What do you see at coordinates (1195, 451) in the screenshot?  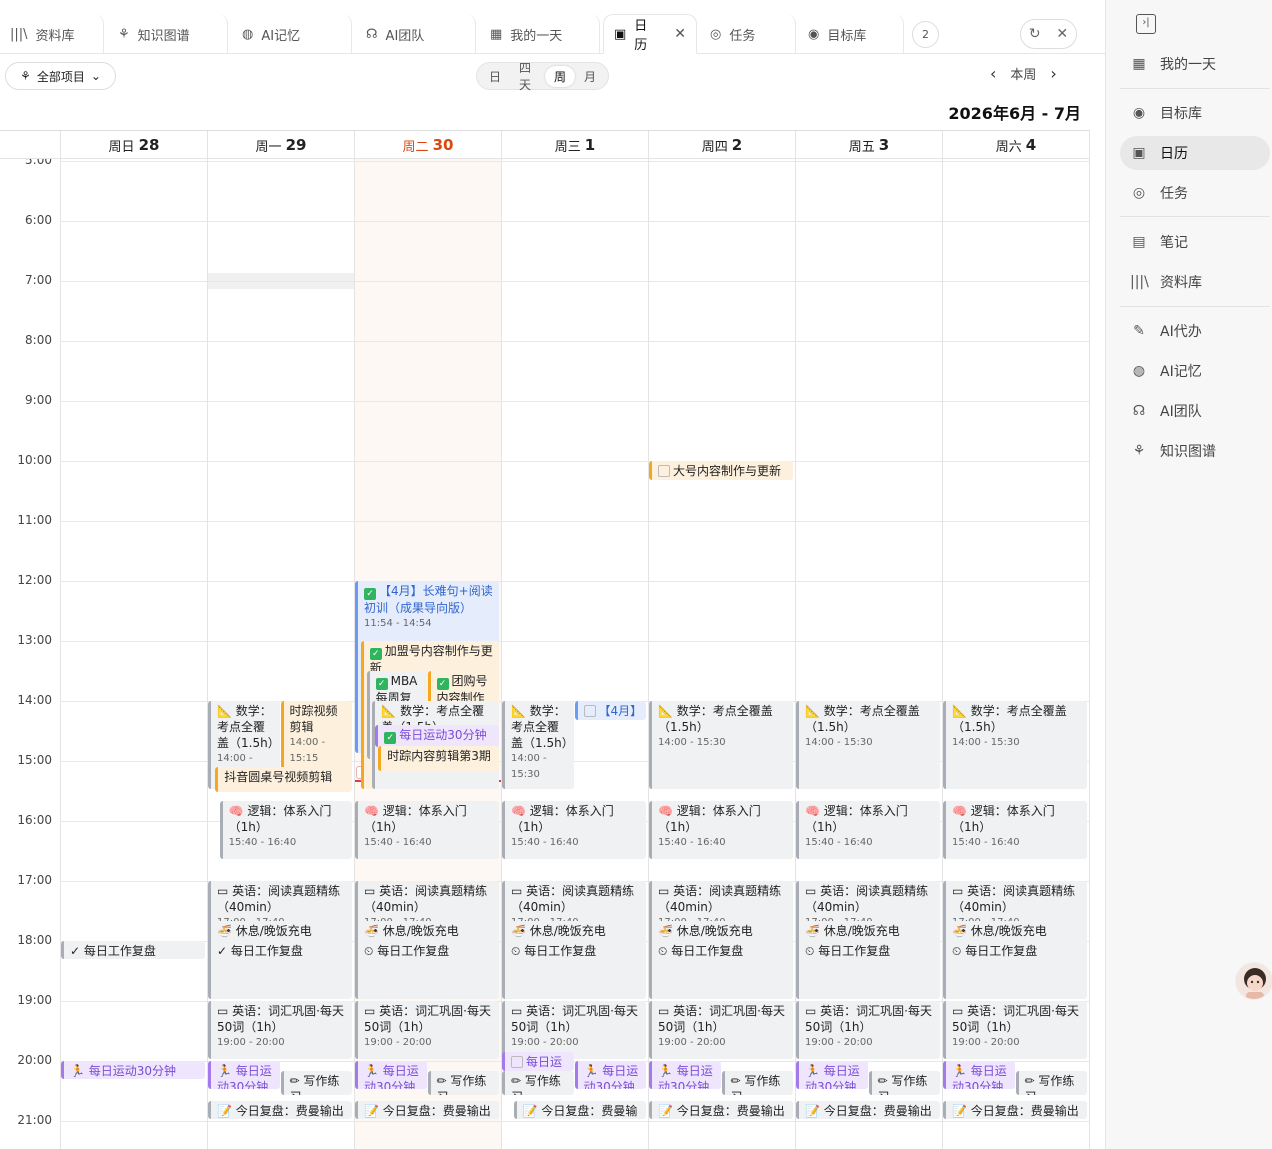 I see `sidebar-item-knowledge-graph: ⚘ 知识图谱` at bounding box center [1195, 451].